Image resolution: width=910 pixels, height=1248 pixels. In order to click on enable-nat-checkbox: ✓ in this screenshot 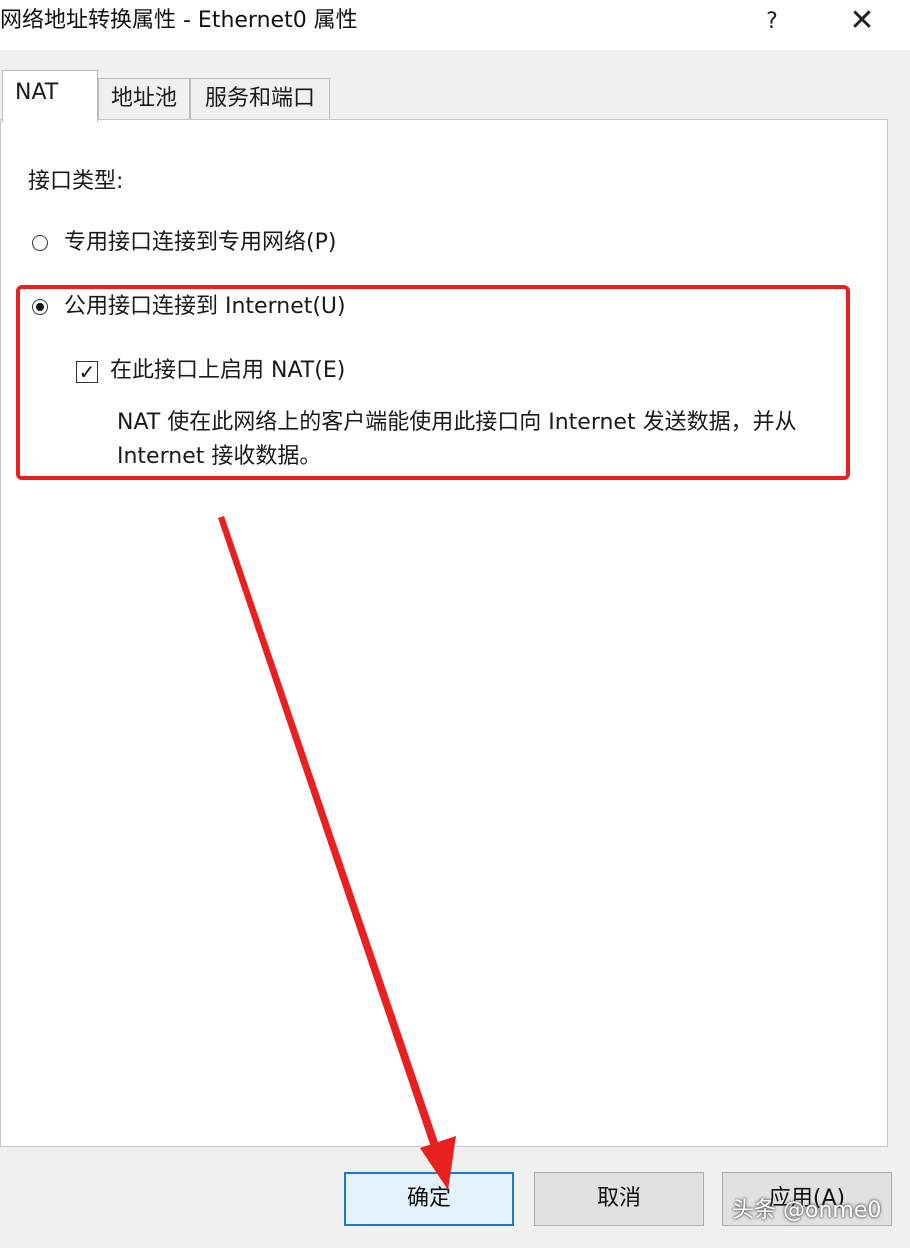, I will do `click(87, 372)`.